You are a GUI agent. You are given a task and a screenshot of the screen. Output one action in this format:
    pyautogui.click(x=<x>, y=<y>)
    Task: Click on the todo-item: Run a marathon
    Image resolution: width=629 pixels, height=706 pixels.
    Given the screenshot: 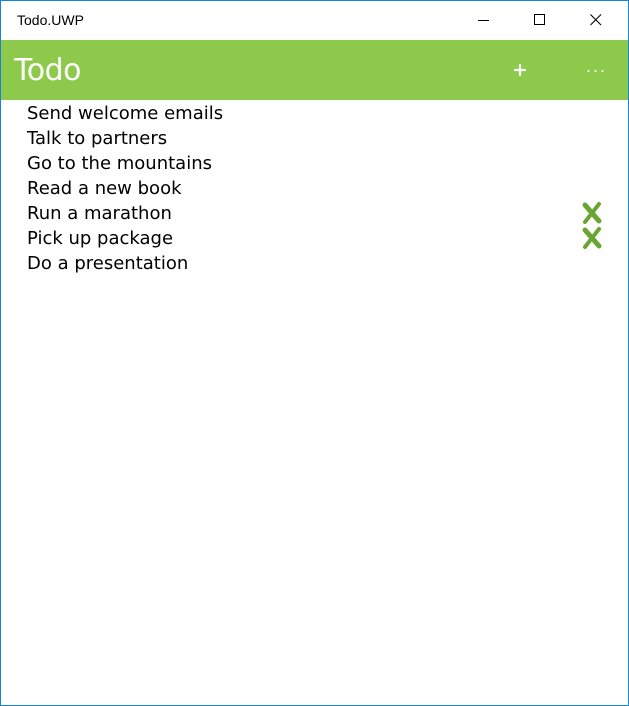 What is the action you would take?
    pyautogui.click(x=314, y=213)
    